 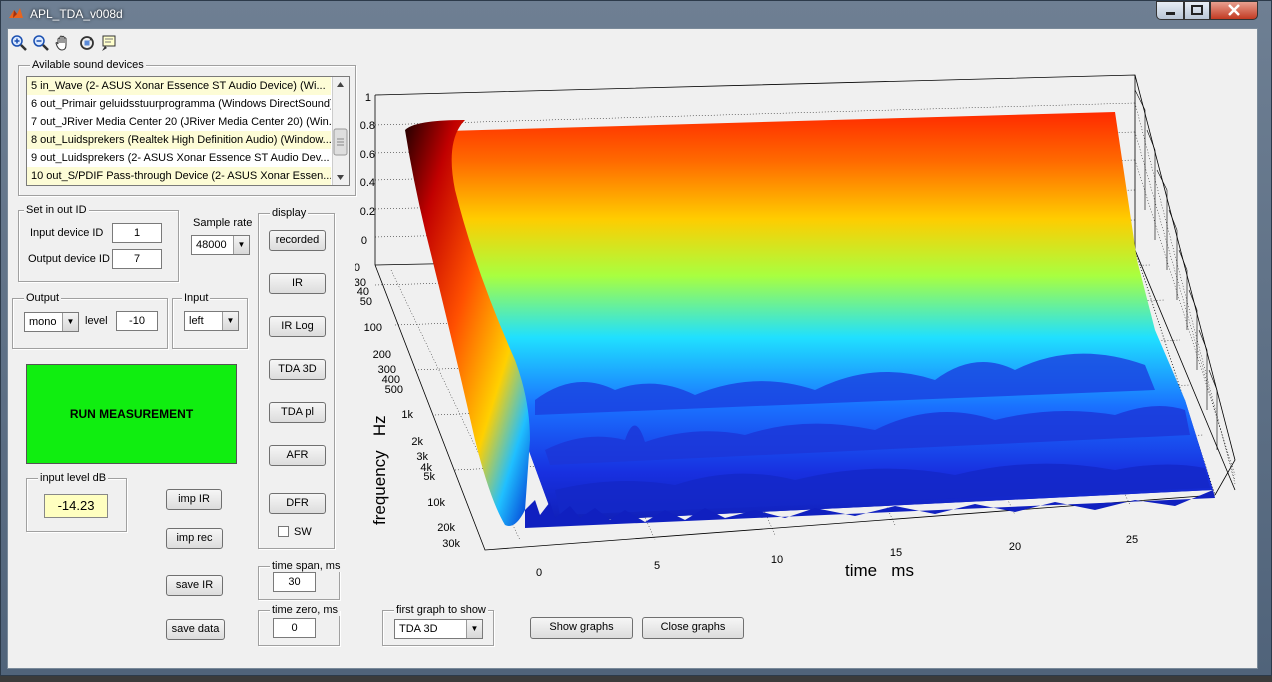 What do you see at coordinates (367, 126) in the screenshot?
I see `z-tick: 0.8` at bounding box center [367, 126].